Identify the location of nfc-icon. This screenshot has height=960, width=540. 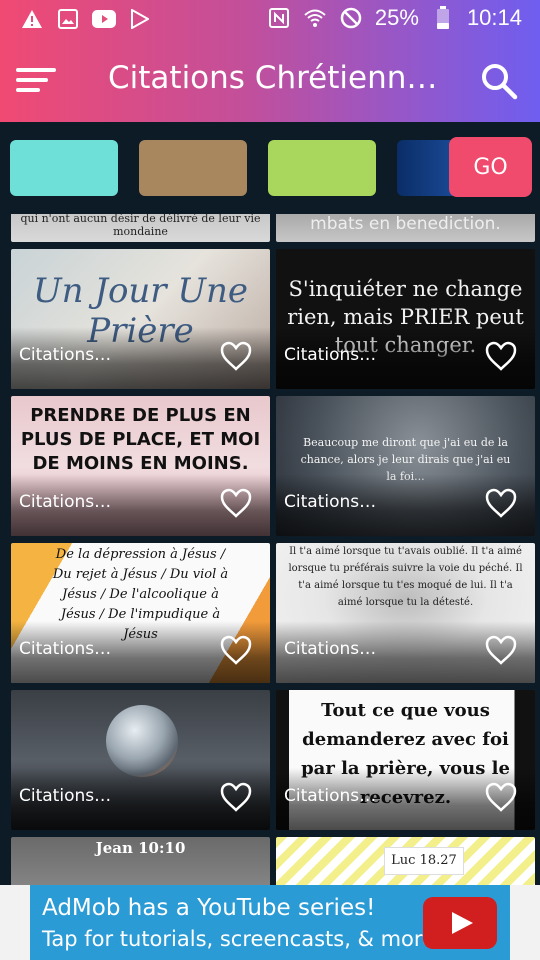
(279, 18).